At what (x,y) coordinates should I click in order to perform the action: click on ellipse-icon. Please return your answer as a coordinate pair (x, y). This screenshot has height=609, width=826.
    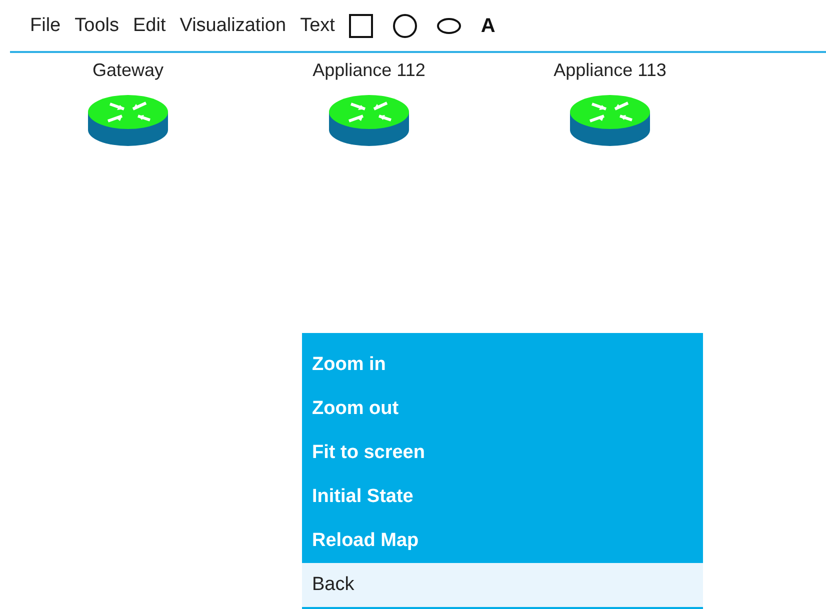
    Looking at the image, I should click on (448, 26).